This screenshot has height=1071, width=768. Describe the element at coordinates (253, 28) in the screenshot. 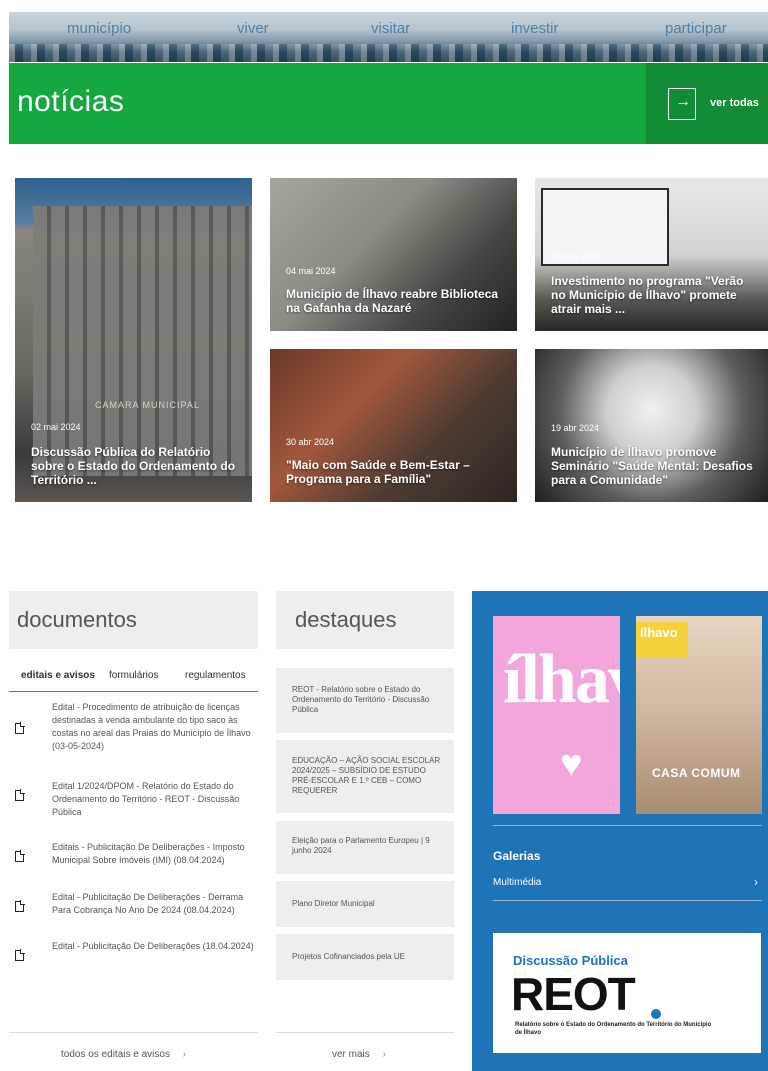

I see `nav-viver: viver` at that location.